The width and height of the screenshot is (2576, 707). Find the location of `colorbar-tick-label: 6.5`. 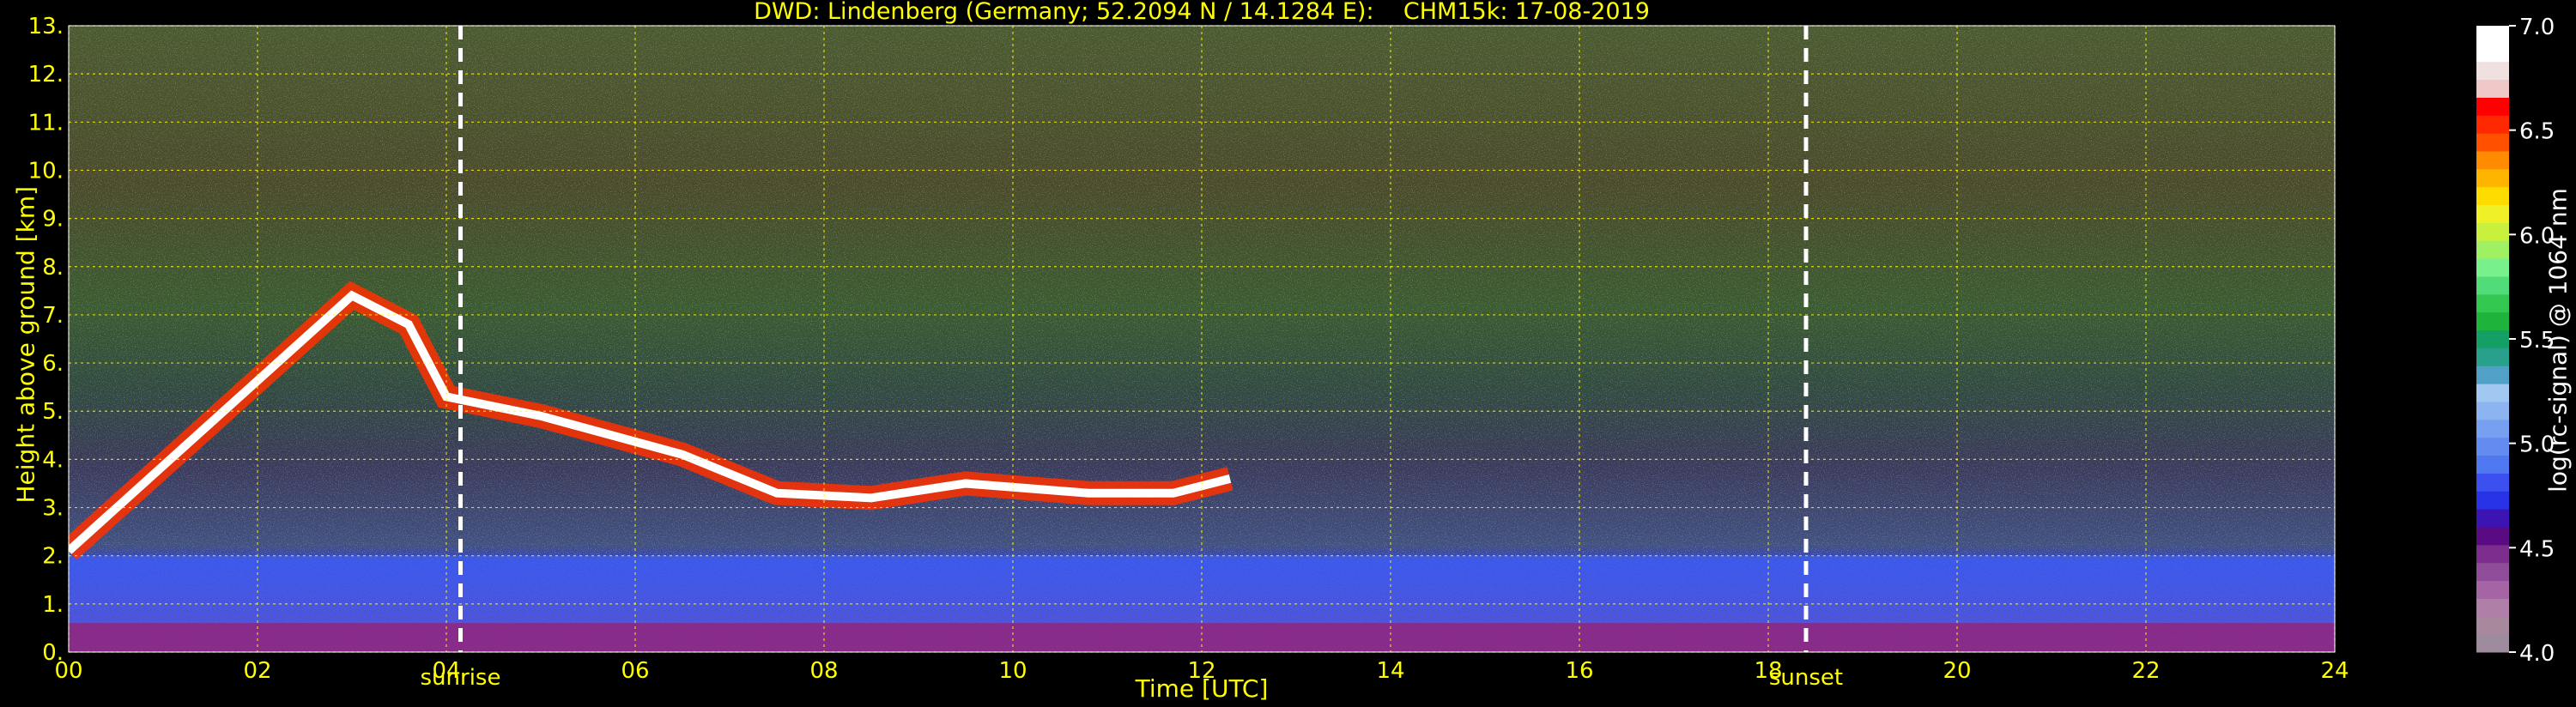

colorbar-tick-label: 6.5 is located at coordinates (2537, 132).